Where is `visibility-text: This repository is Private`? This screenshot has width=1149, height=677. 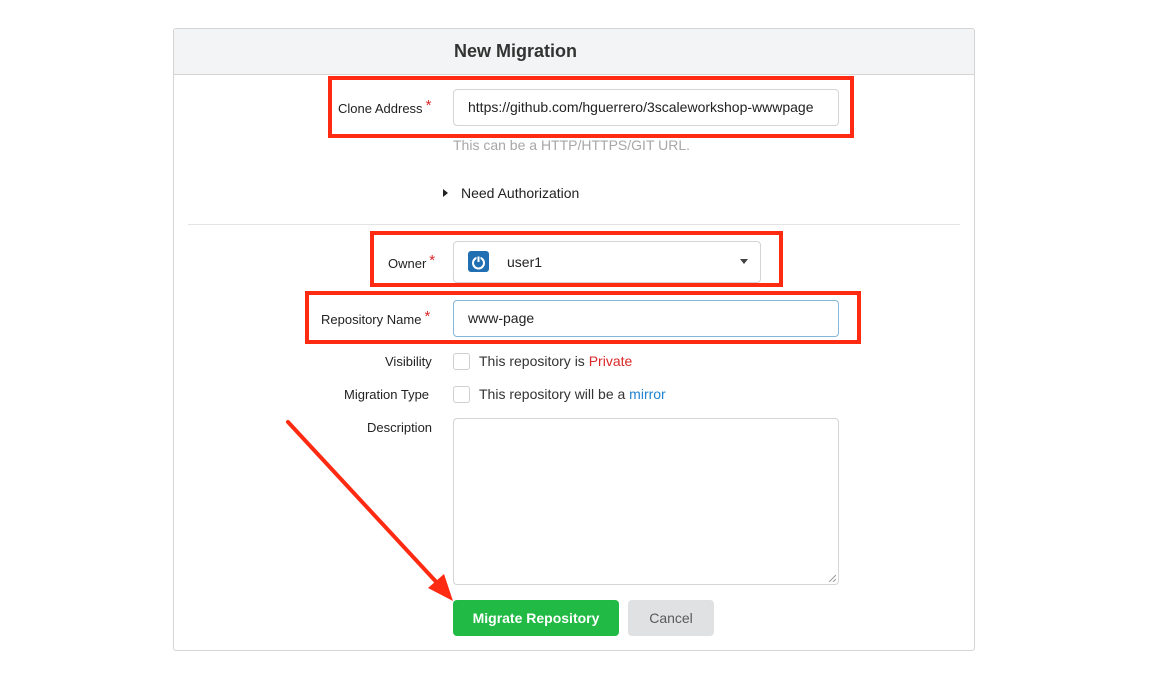 visibility-text: This repository is Private is located at coordinates (555, 361).